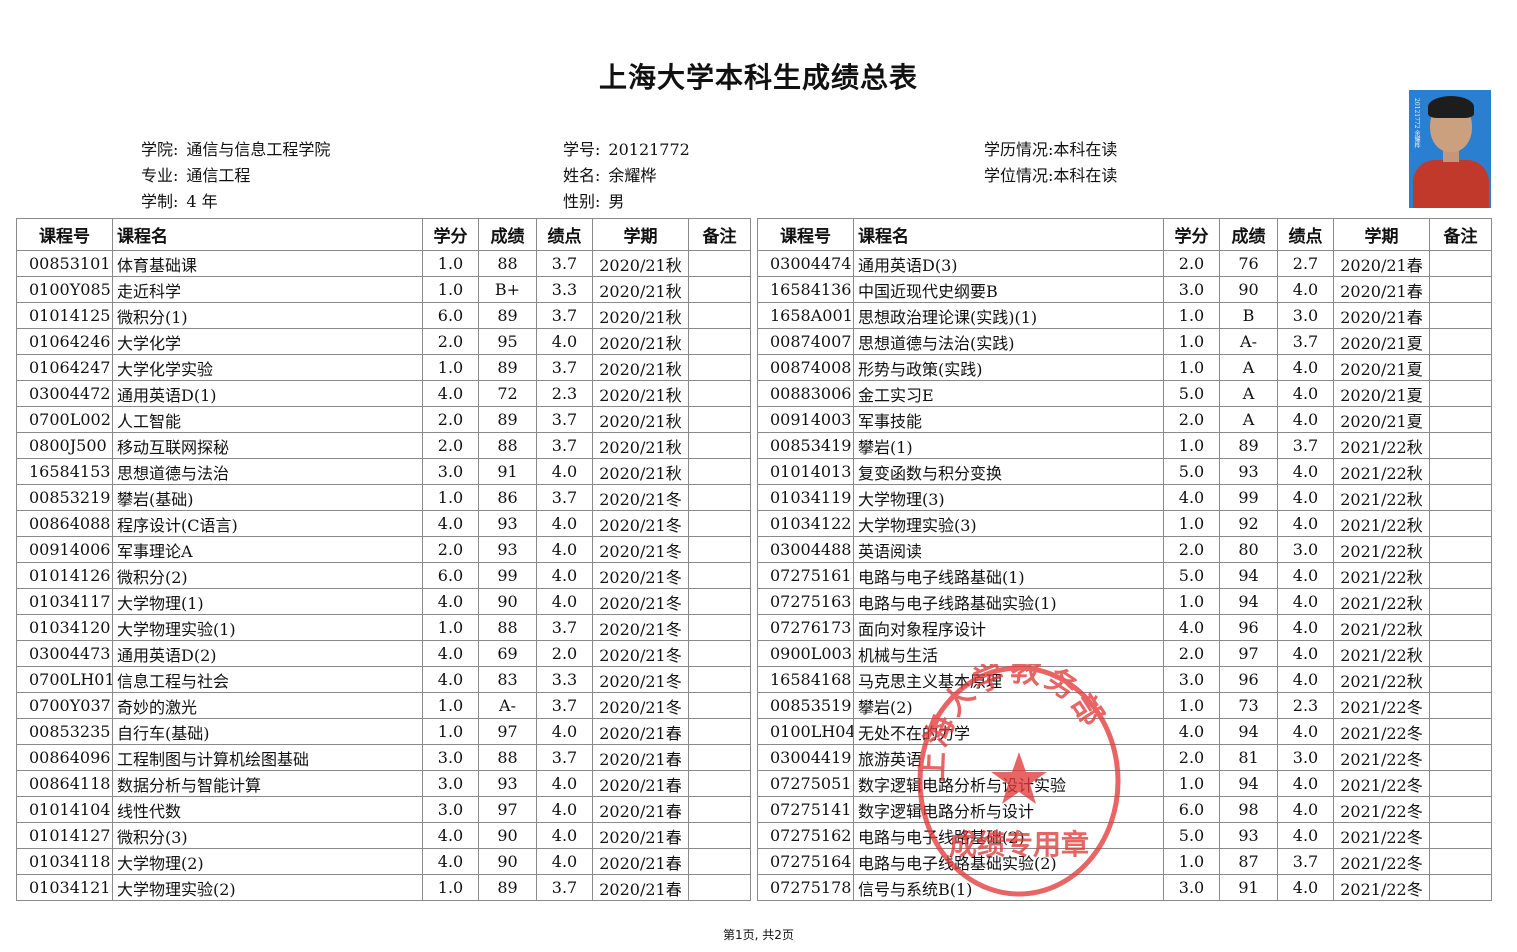 This screenshot has width=1517, height=952. I want to click on education-label: 学历情况:, so click(1019, 149).